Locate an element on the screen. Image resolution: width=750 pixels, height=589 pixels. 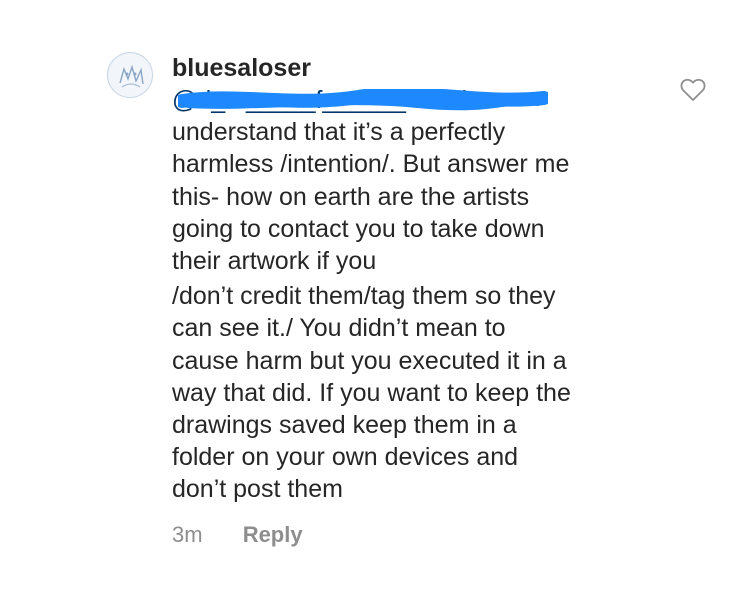
comment-line: drawings saved keep them in a is located at coordinates (344, 425).